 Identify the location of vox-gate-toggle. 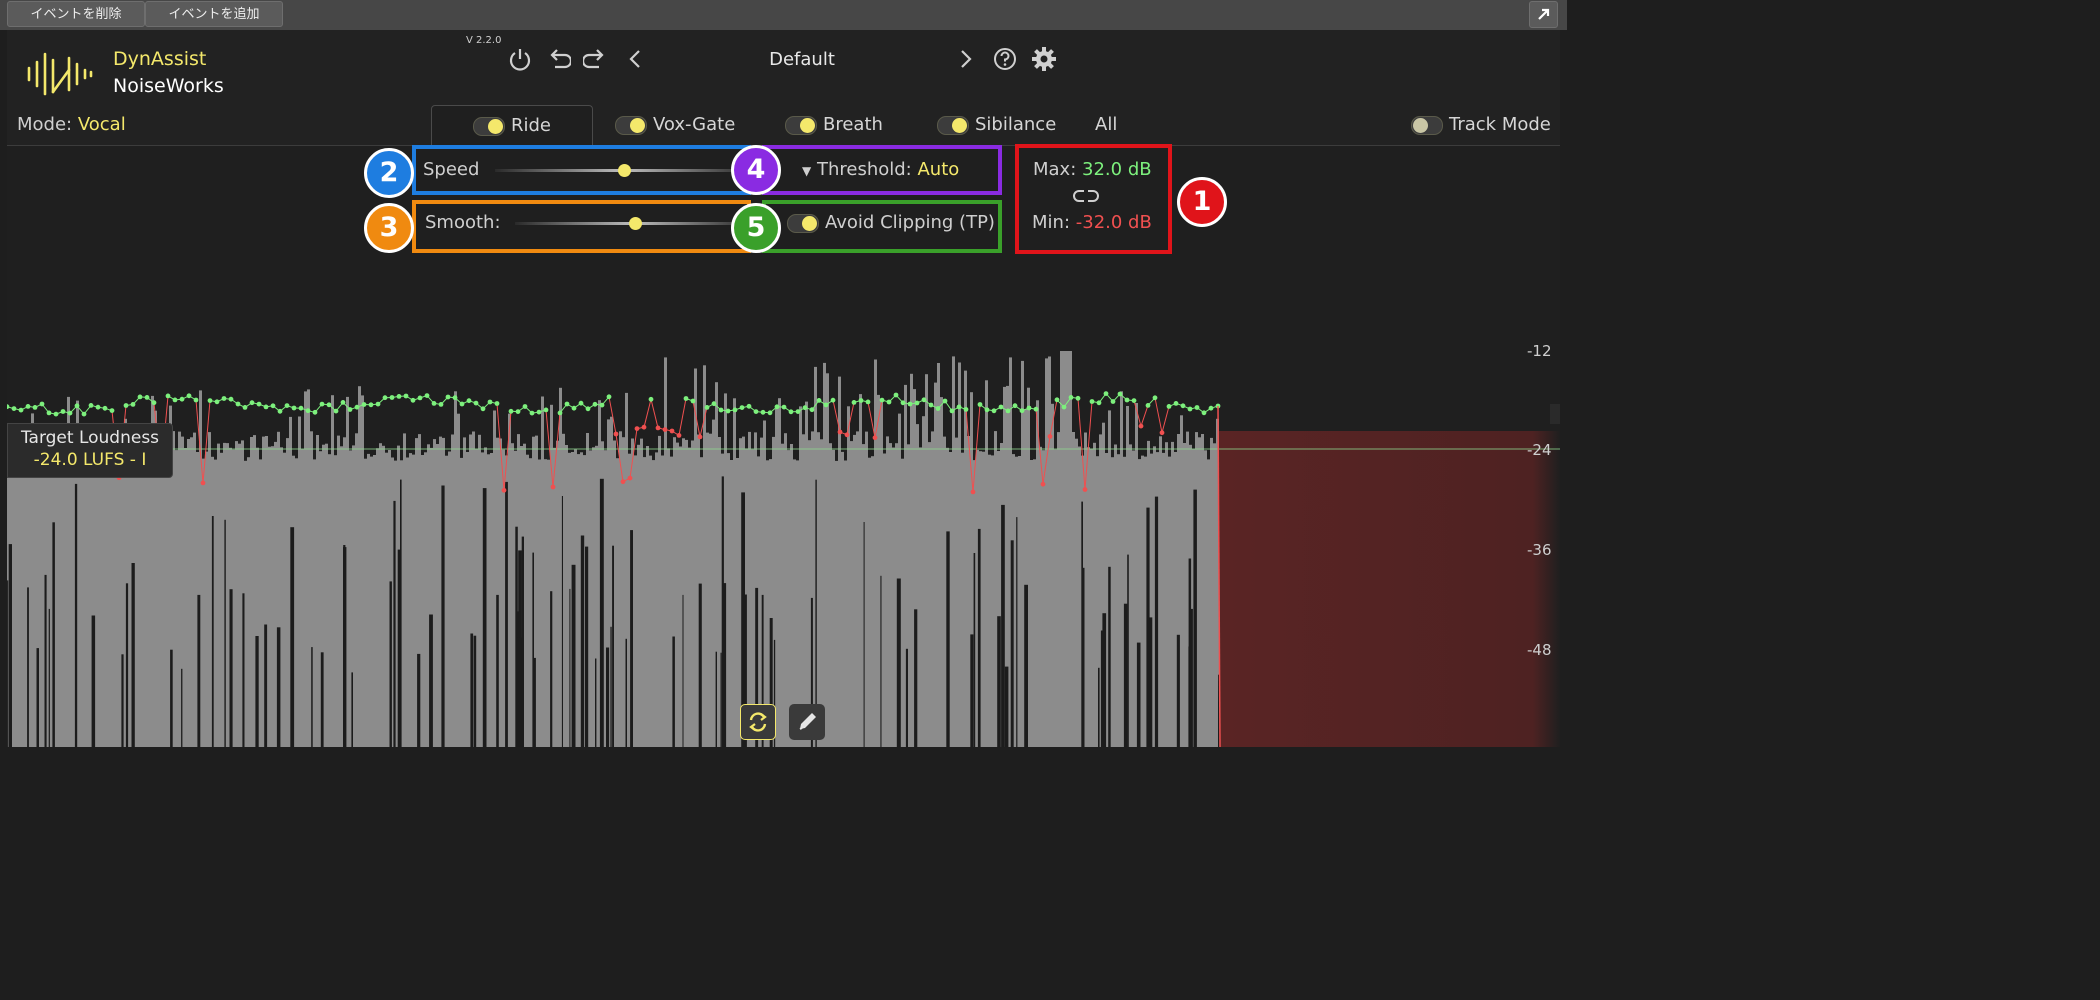
(631, 125).